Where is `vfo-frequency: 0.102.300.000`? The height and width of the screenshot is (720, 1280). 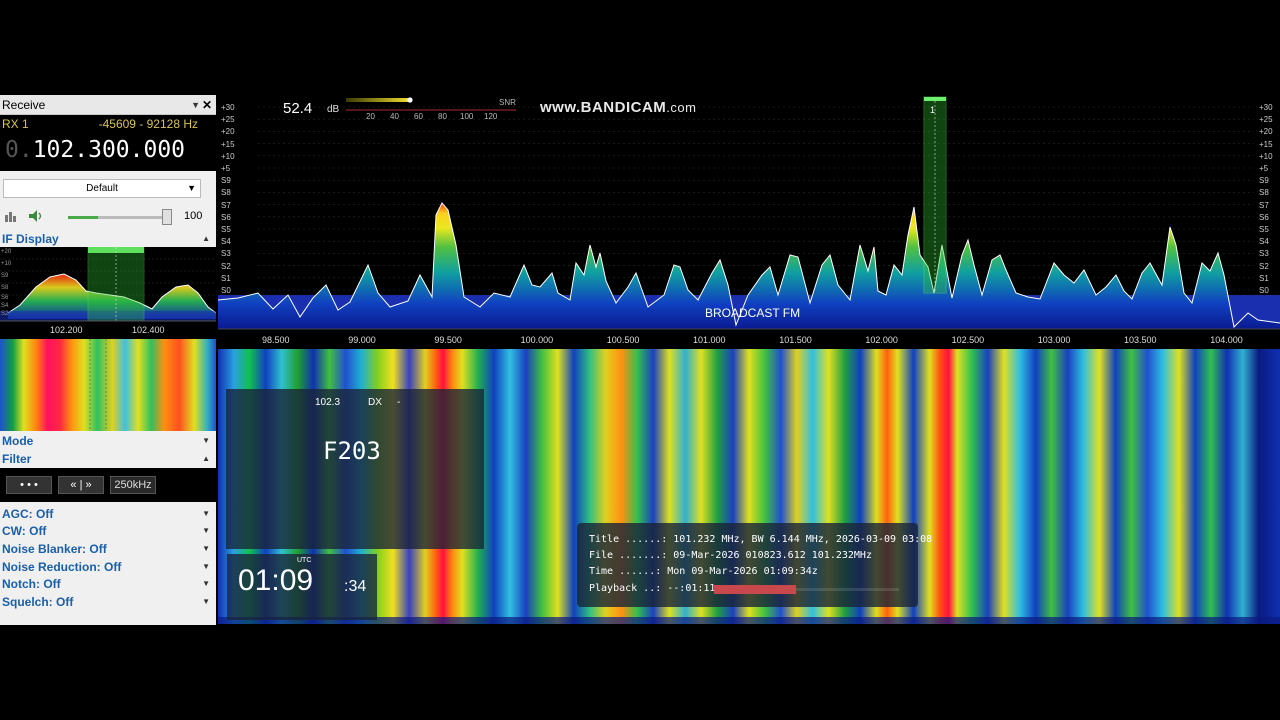 vfo-frequency: 0.102.300.000 is located at coordinates (95, 150).